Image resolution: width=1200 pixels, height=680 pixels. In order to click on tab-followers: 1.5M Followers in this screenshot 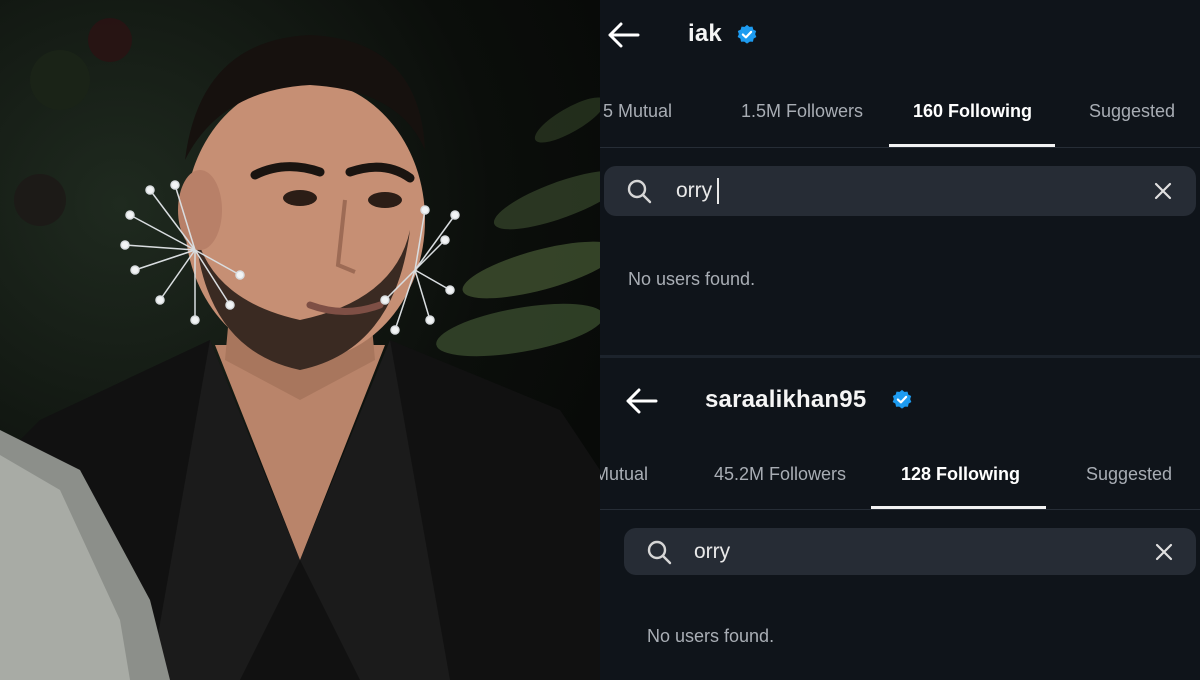, I will do `click(802, 111)`.